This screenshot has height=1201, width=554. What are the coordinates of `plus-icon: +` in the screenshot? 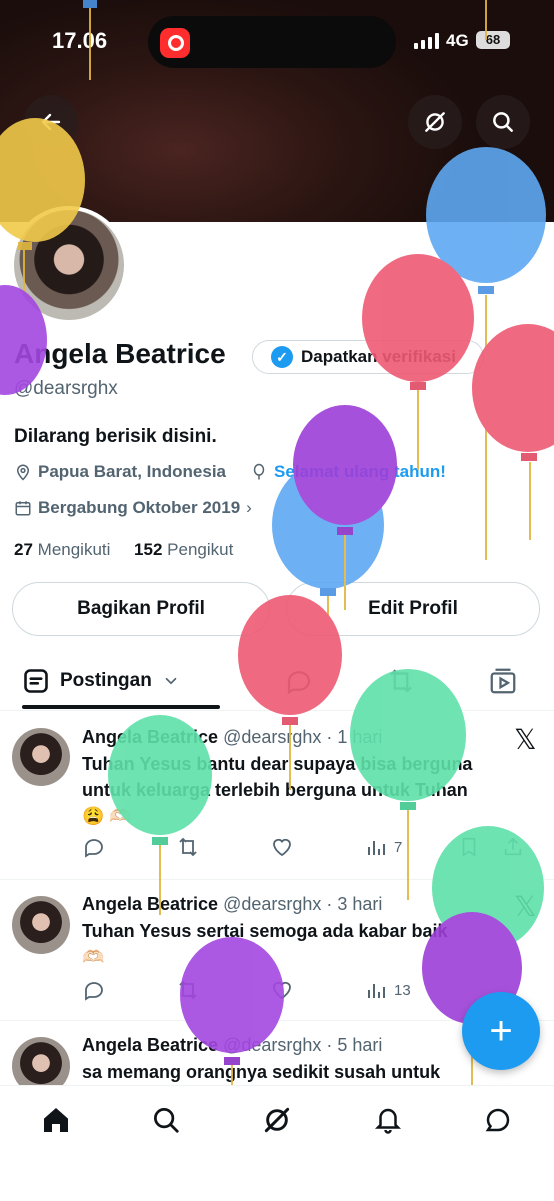 It's located at (501, 1030).